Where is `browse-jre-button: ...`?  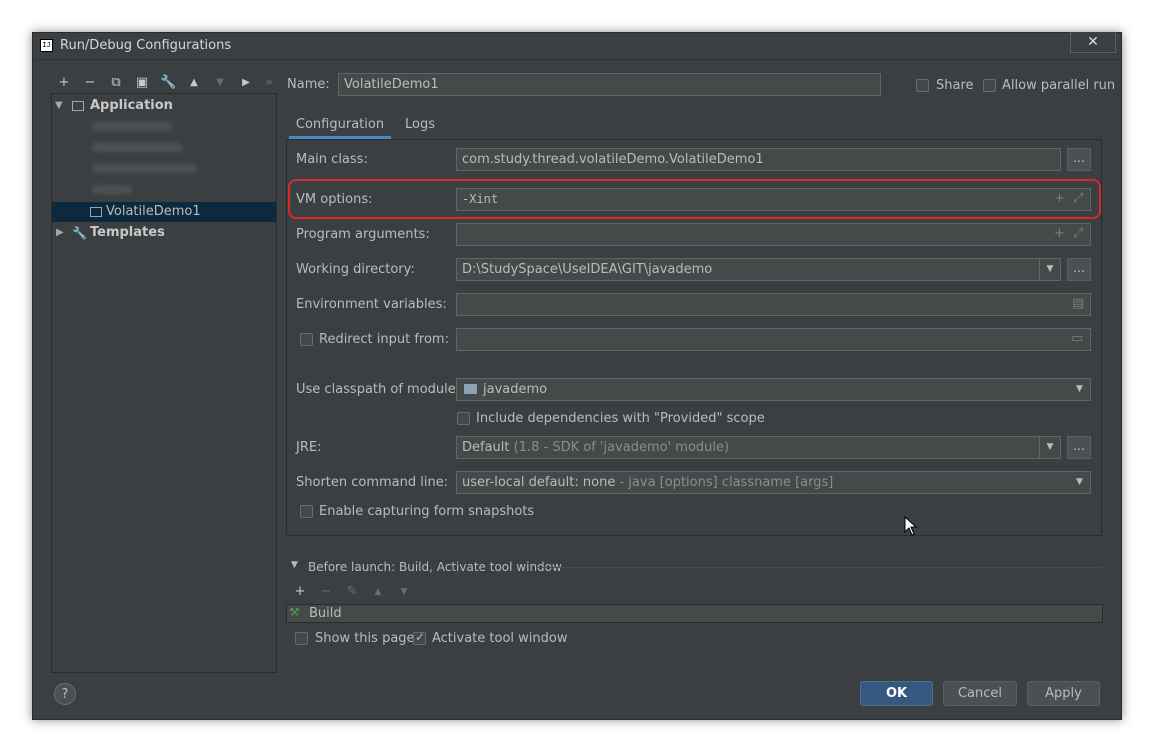 browse-jre-button: ... is located at coordinates (1079, 447).